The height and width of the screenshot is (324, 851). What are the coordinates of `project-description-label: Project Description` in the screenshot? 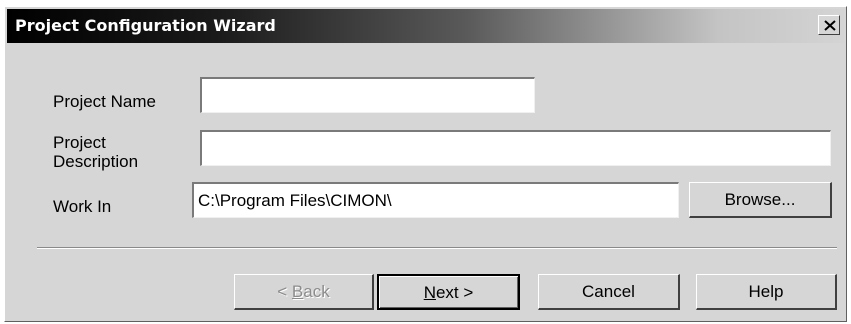 It's located at (96, 152).